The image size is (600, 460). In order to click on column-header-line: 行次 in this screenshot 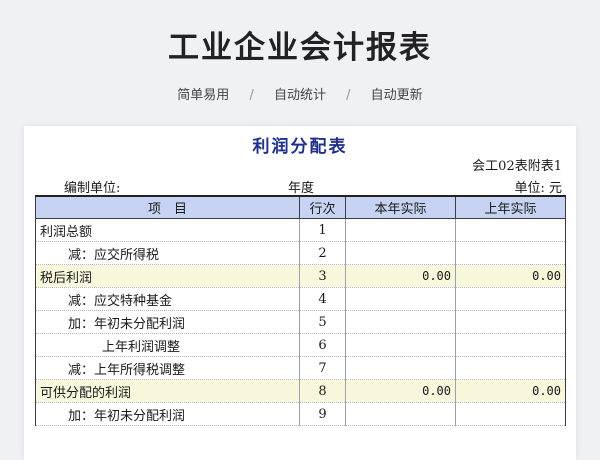, I will do `click(322, 207)`.